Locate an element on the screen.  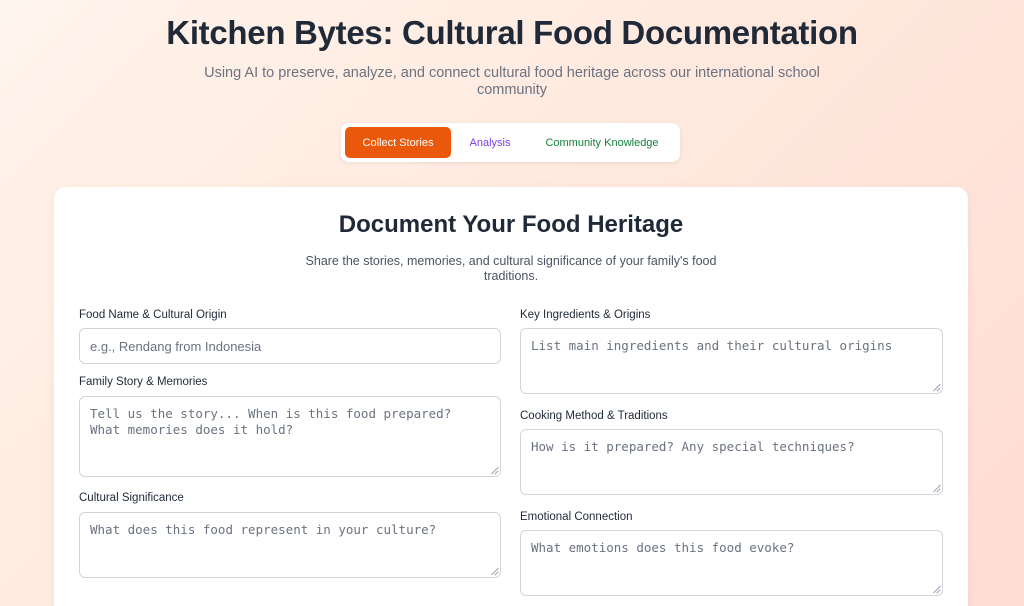
cultural-significance-label: Cultural Significance is located at coordinates (131, 498).